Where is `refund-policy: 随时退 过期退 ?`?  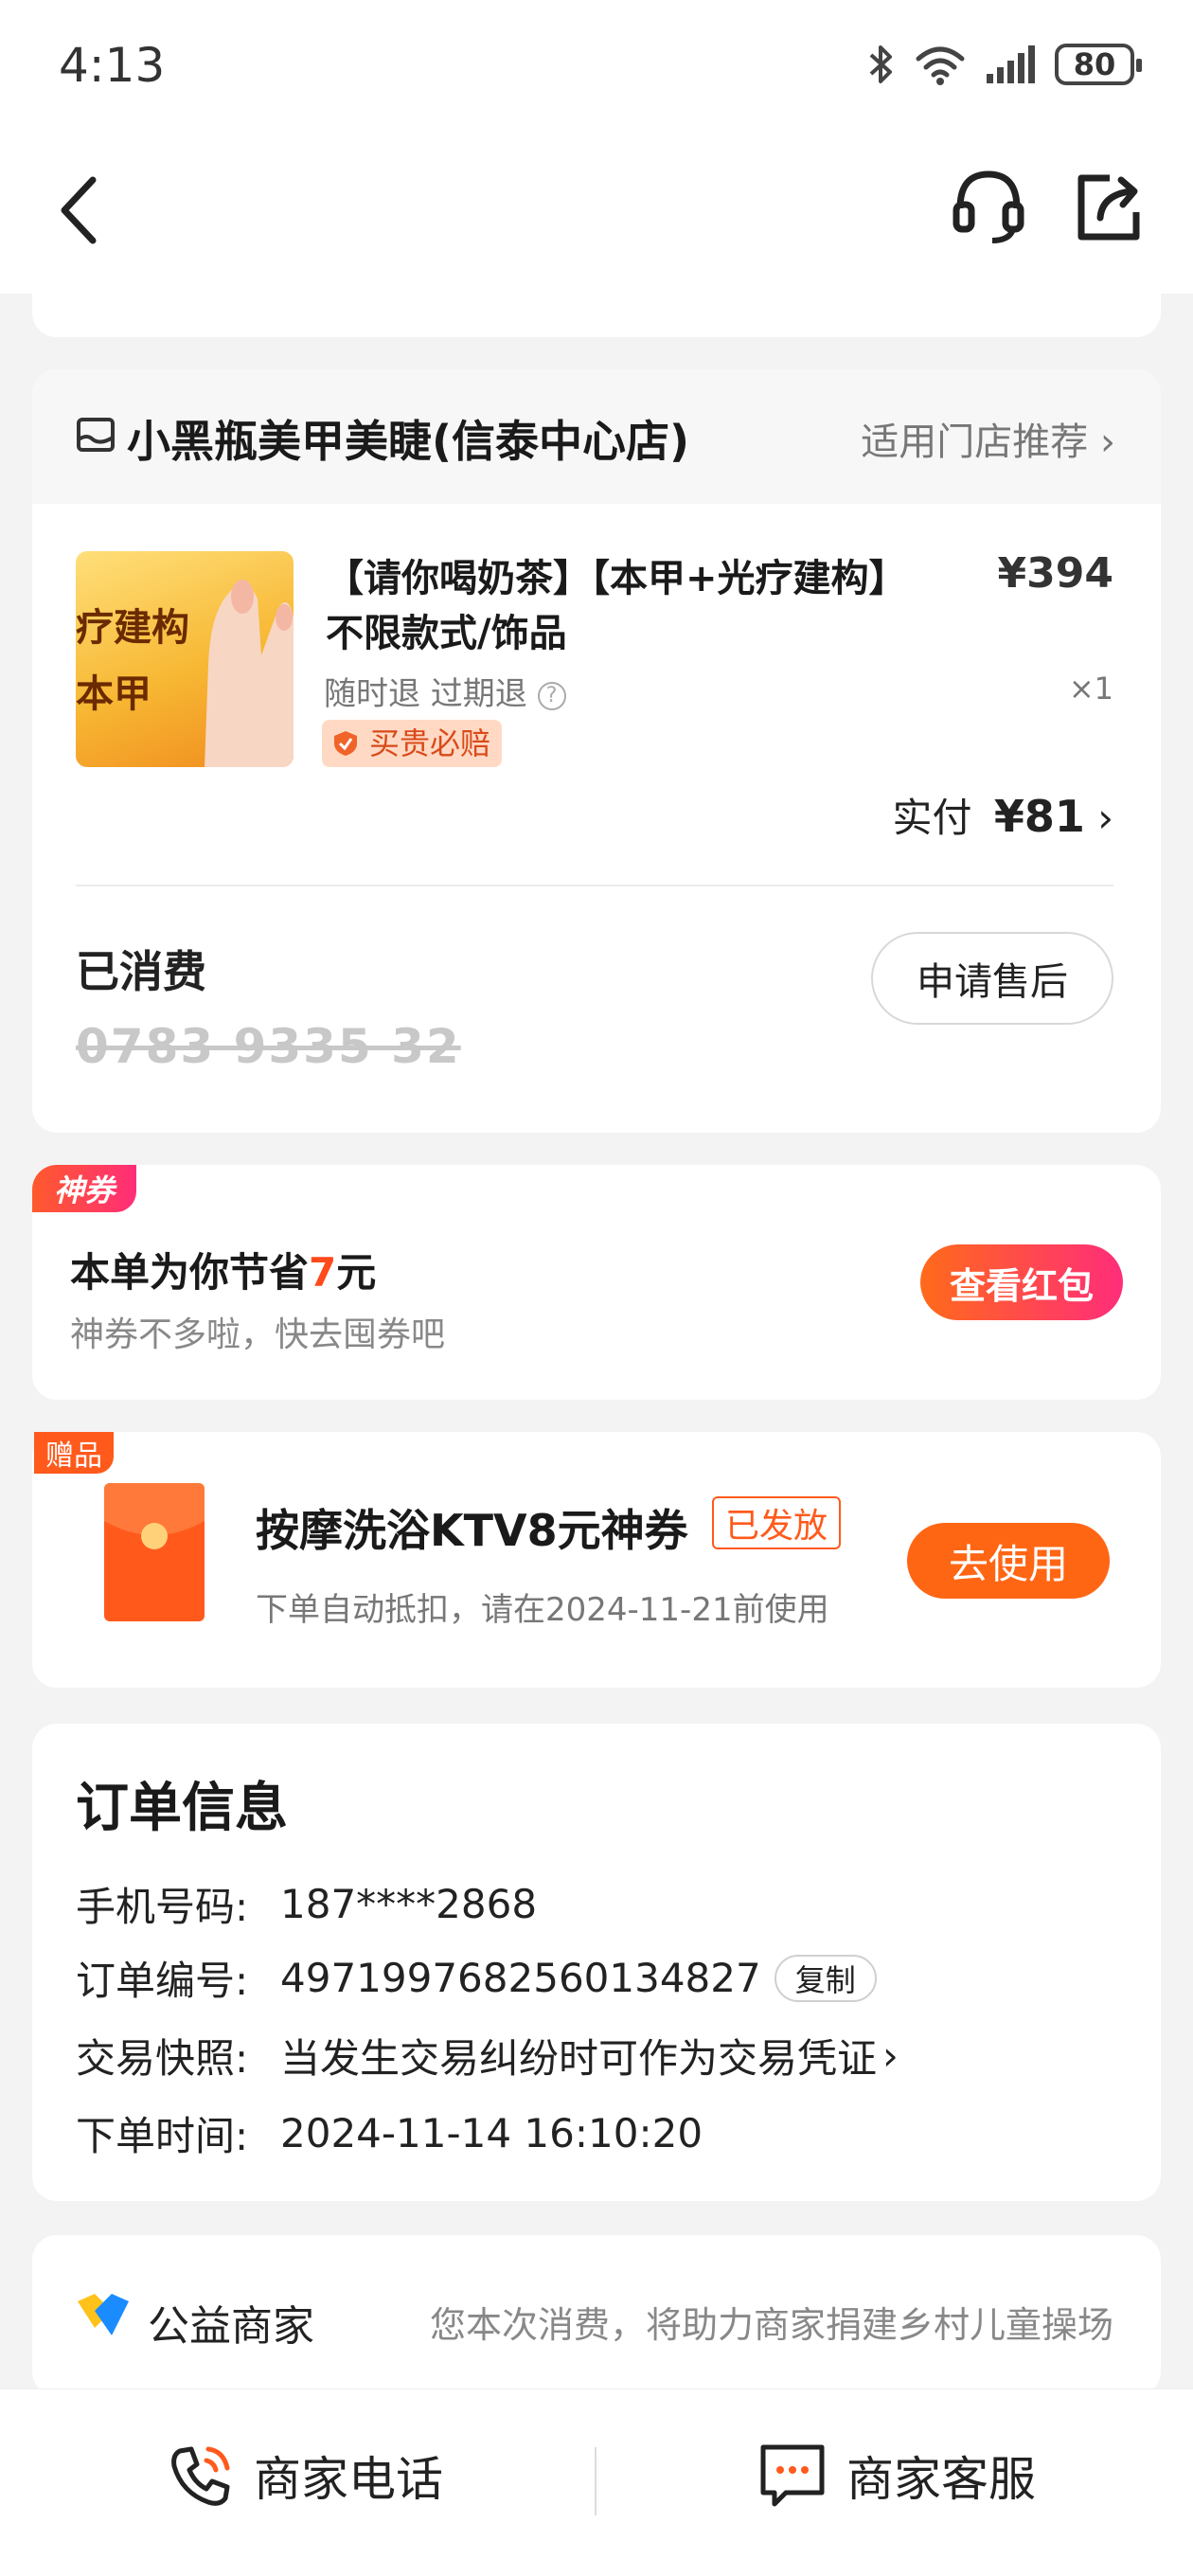 refund-policy: 随时退 过期退 ? is located at coordinates (445, 691).